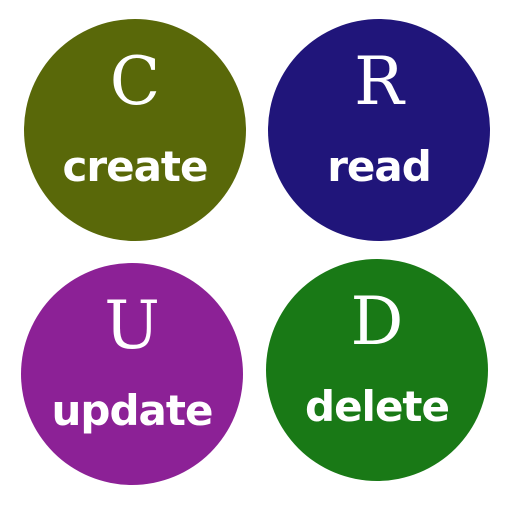  Describe the element at coordinates (132, 325) in the screenshot. I see `update-letter: U` at that location.